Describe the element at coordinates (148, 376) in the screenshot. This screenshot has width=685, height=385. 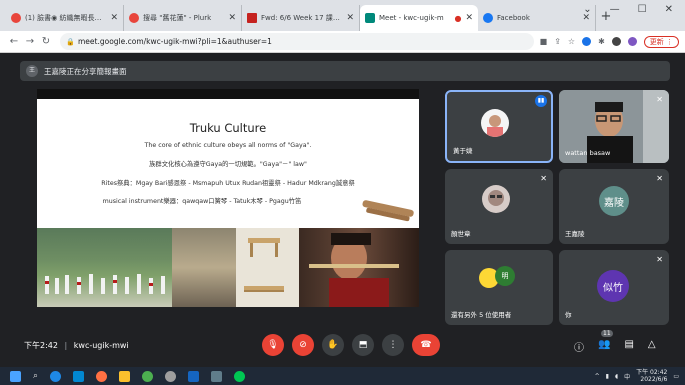
I see `chrome-icon` at that location.